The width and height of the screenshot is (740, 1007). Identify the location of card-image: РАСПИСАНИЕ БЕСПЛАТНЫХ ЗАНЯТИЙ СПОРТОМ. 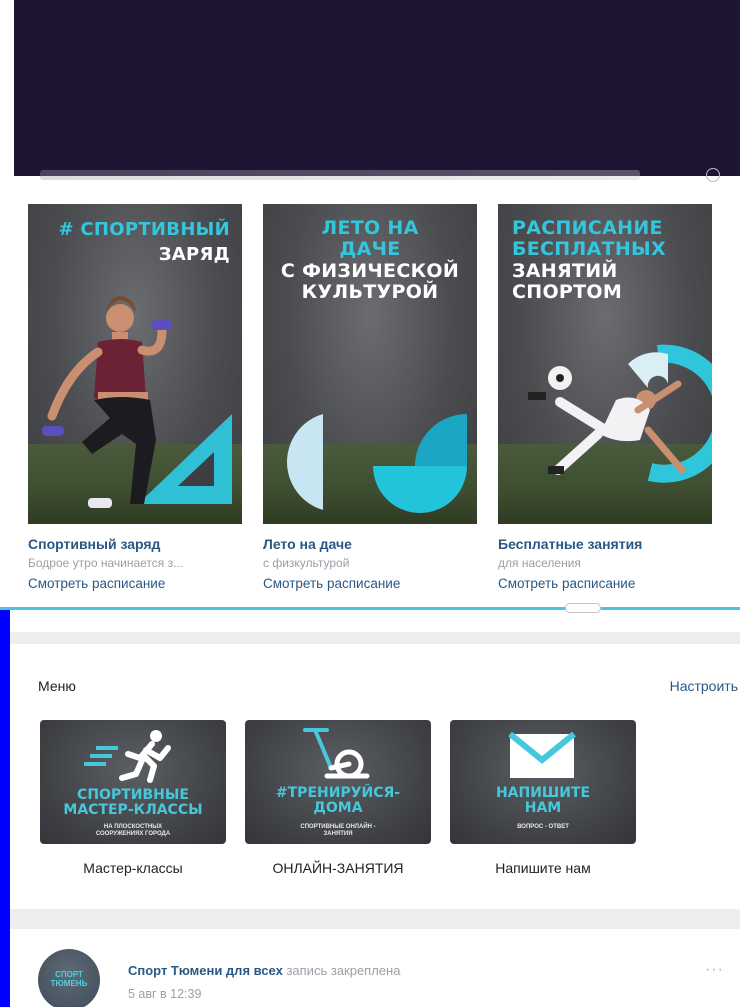
(605, 364).